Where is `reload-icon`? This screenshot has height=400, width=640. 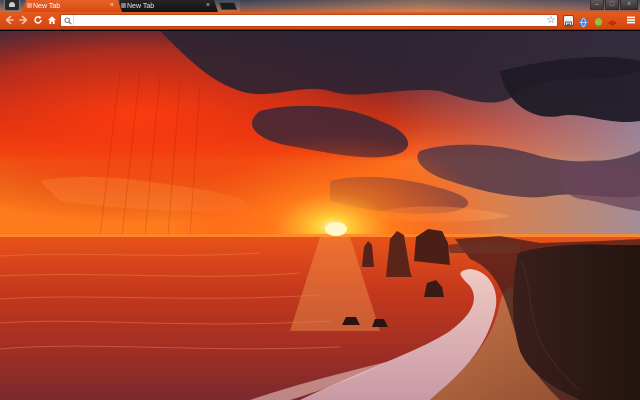 reload-icon is located at coordinates (38, 20).